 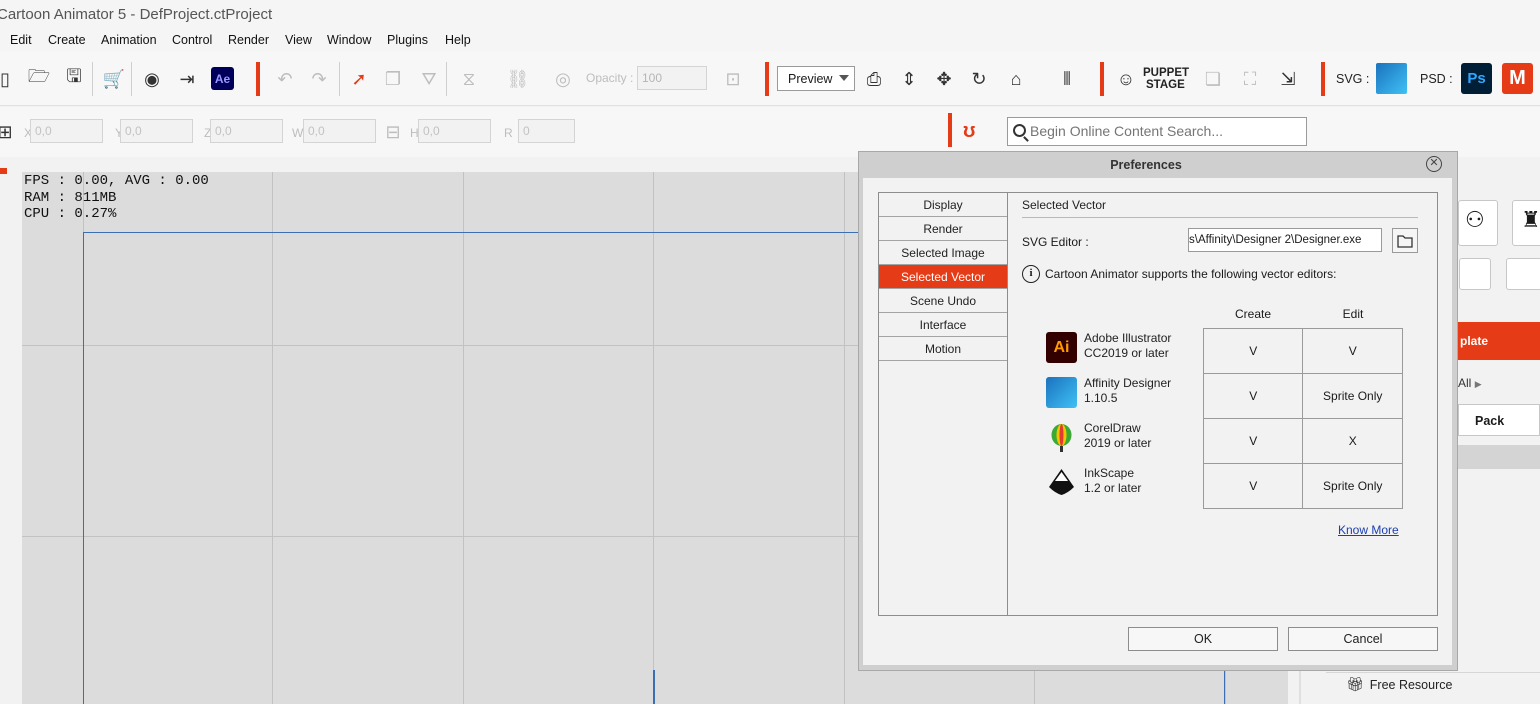 What do you see at coordinates (129, 40) in the screenshot?
I see `menu-animation: Animation` at bounding box center [129, 40].